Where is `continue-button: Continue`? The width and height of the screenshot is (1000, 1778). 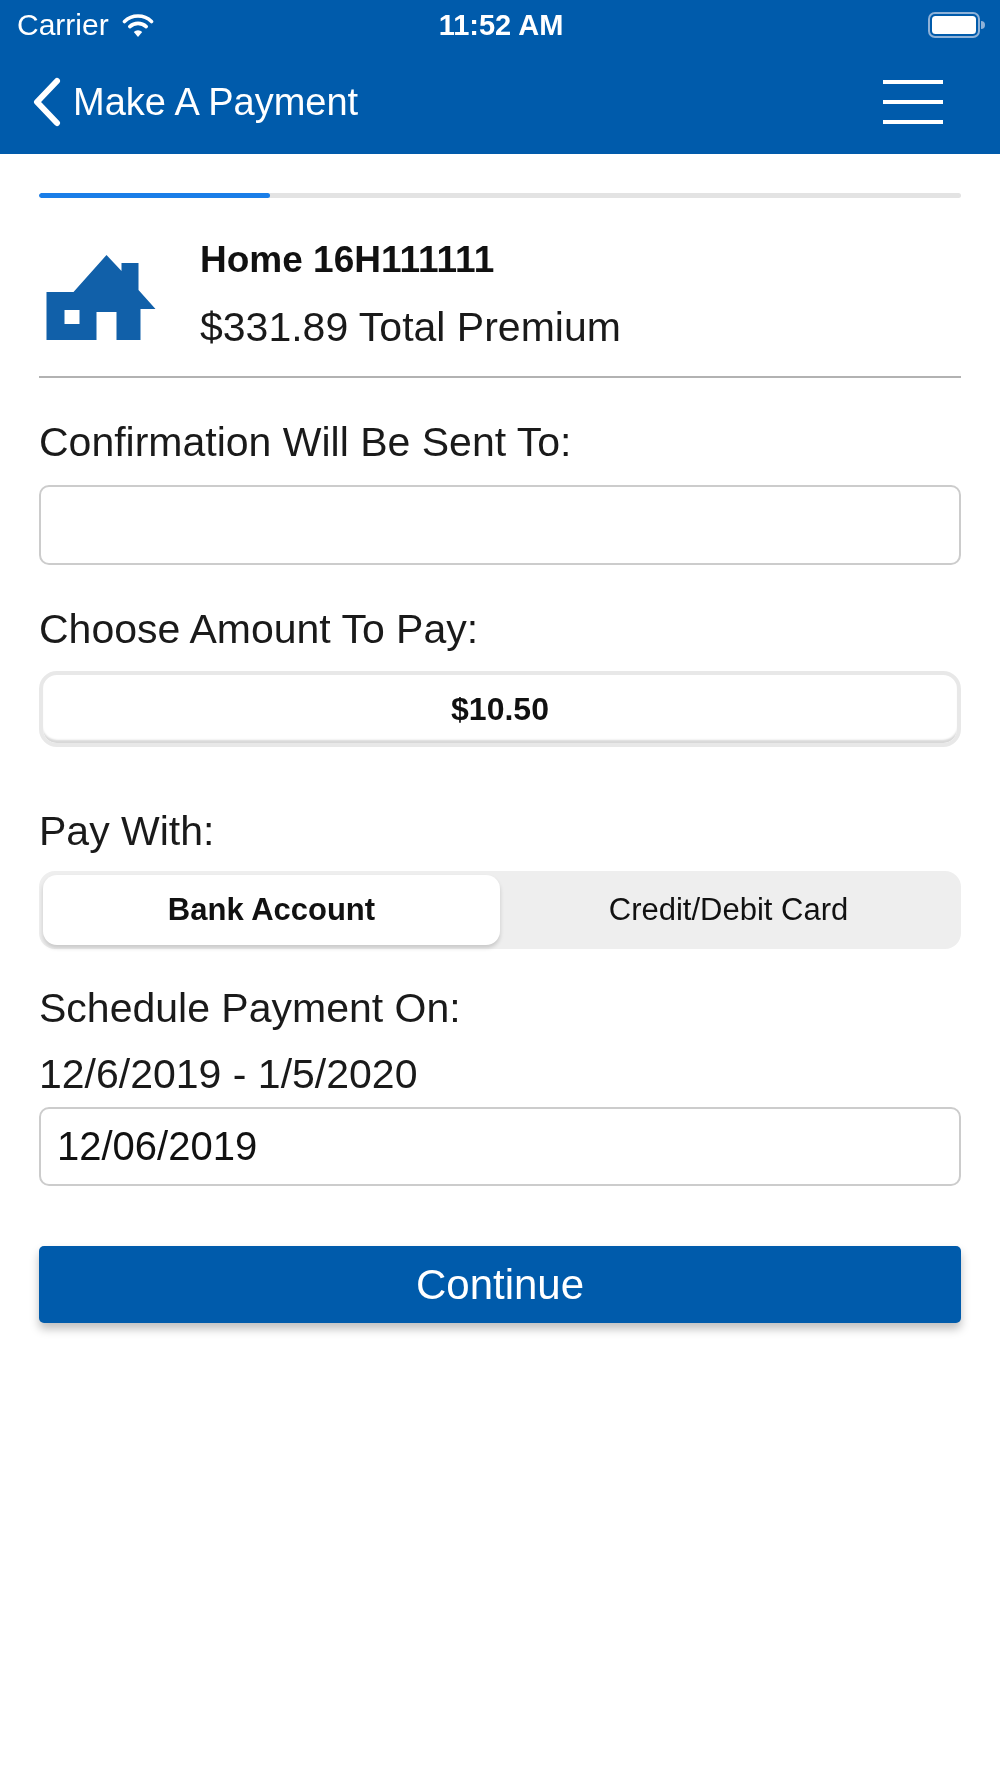 continue-button: Continue is located at coordinates (500, 1284).